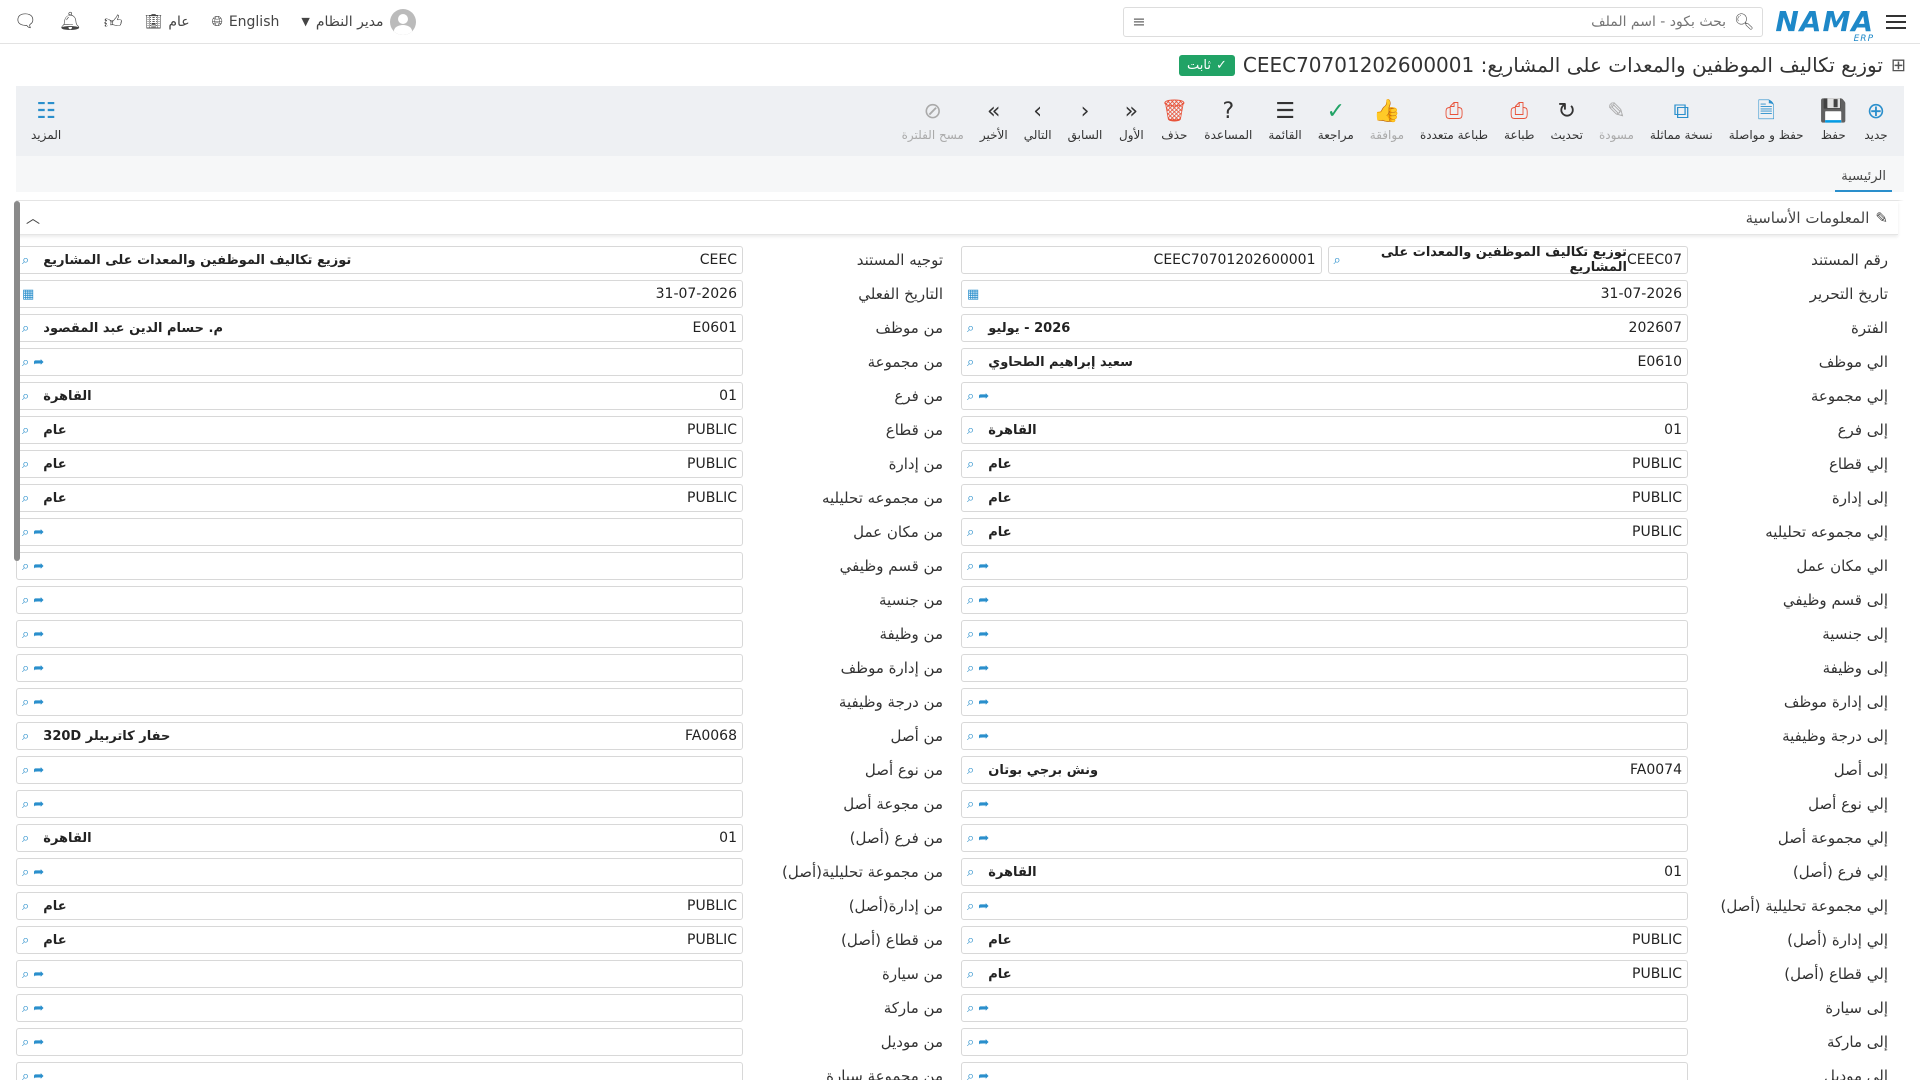 This screenshot has height=1080, width=1920. What do you see at coordinates (1138, 21) in the screenshot?
I see `filter-icon: ≡` at bounding box center [1138, 21].